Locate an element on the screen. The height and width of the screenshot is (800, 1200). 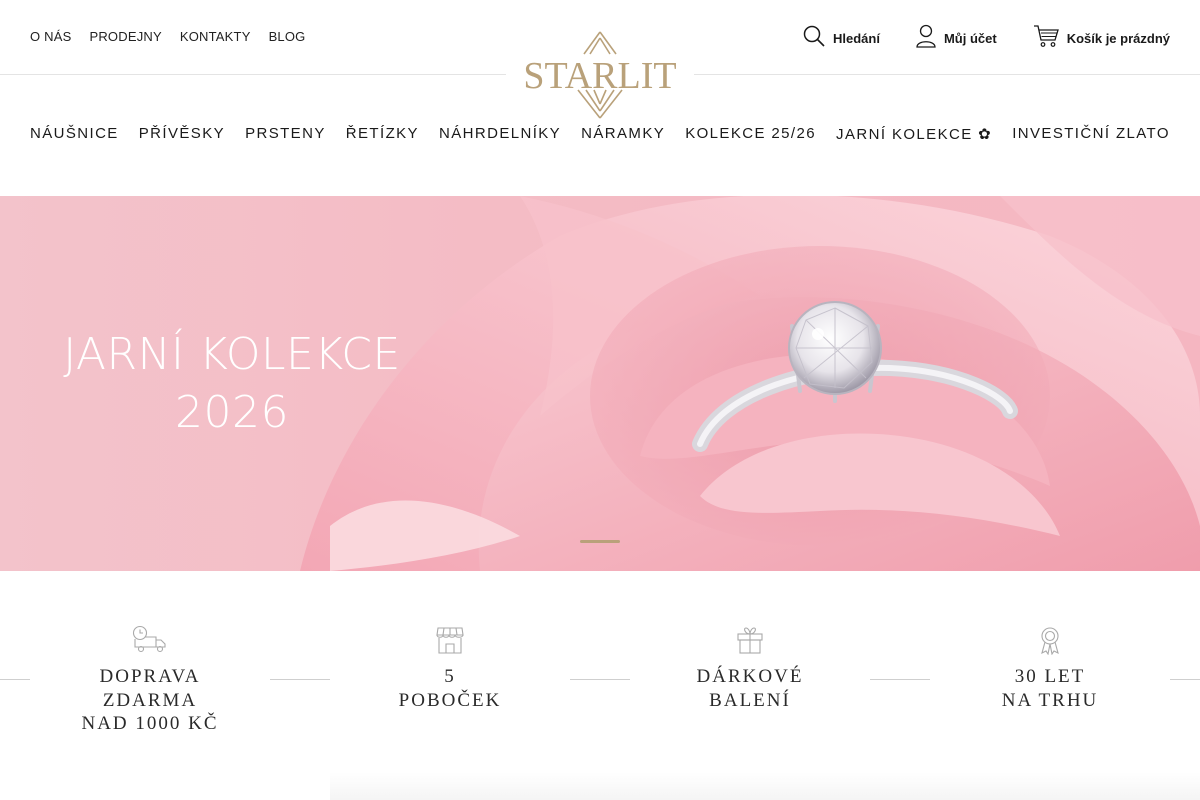
hero-title: JARNÍ KOLEKCE 2026 is located at coordinates (232, 384).